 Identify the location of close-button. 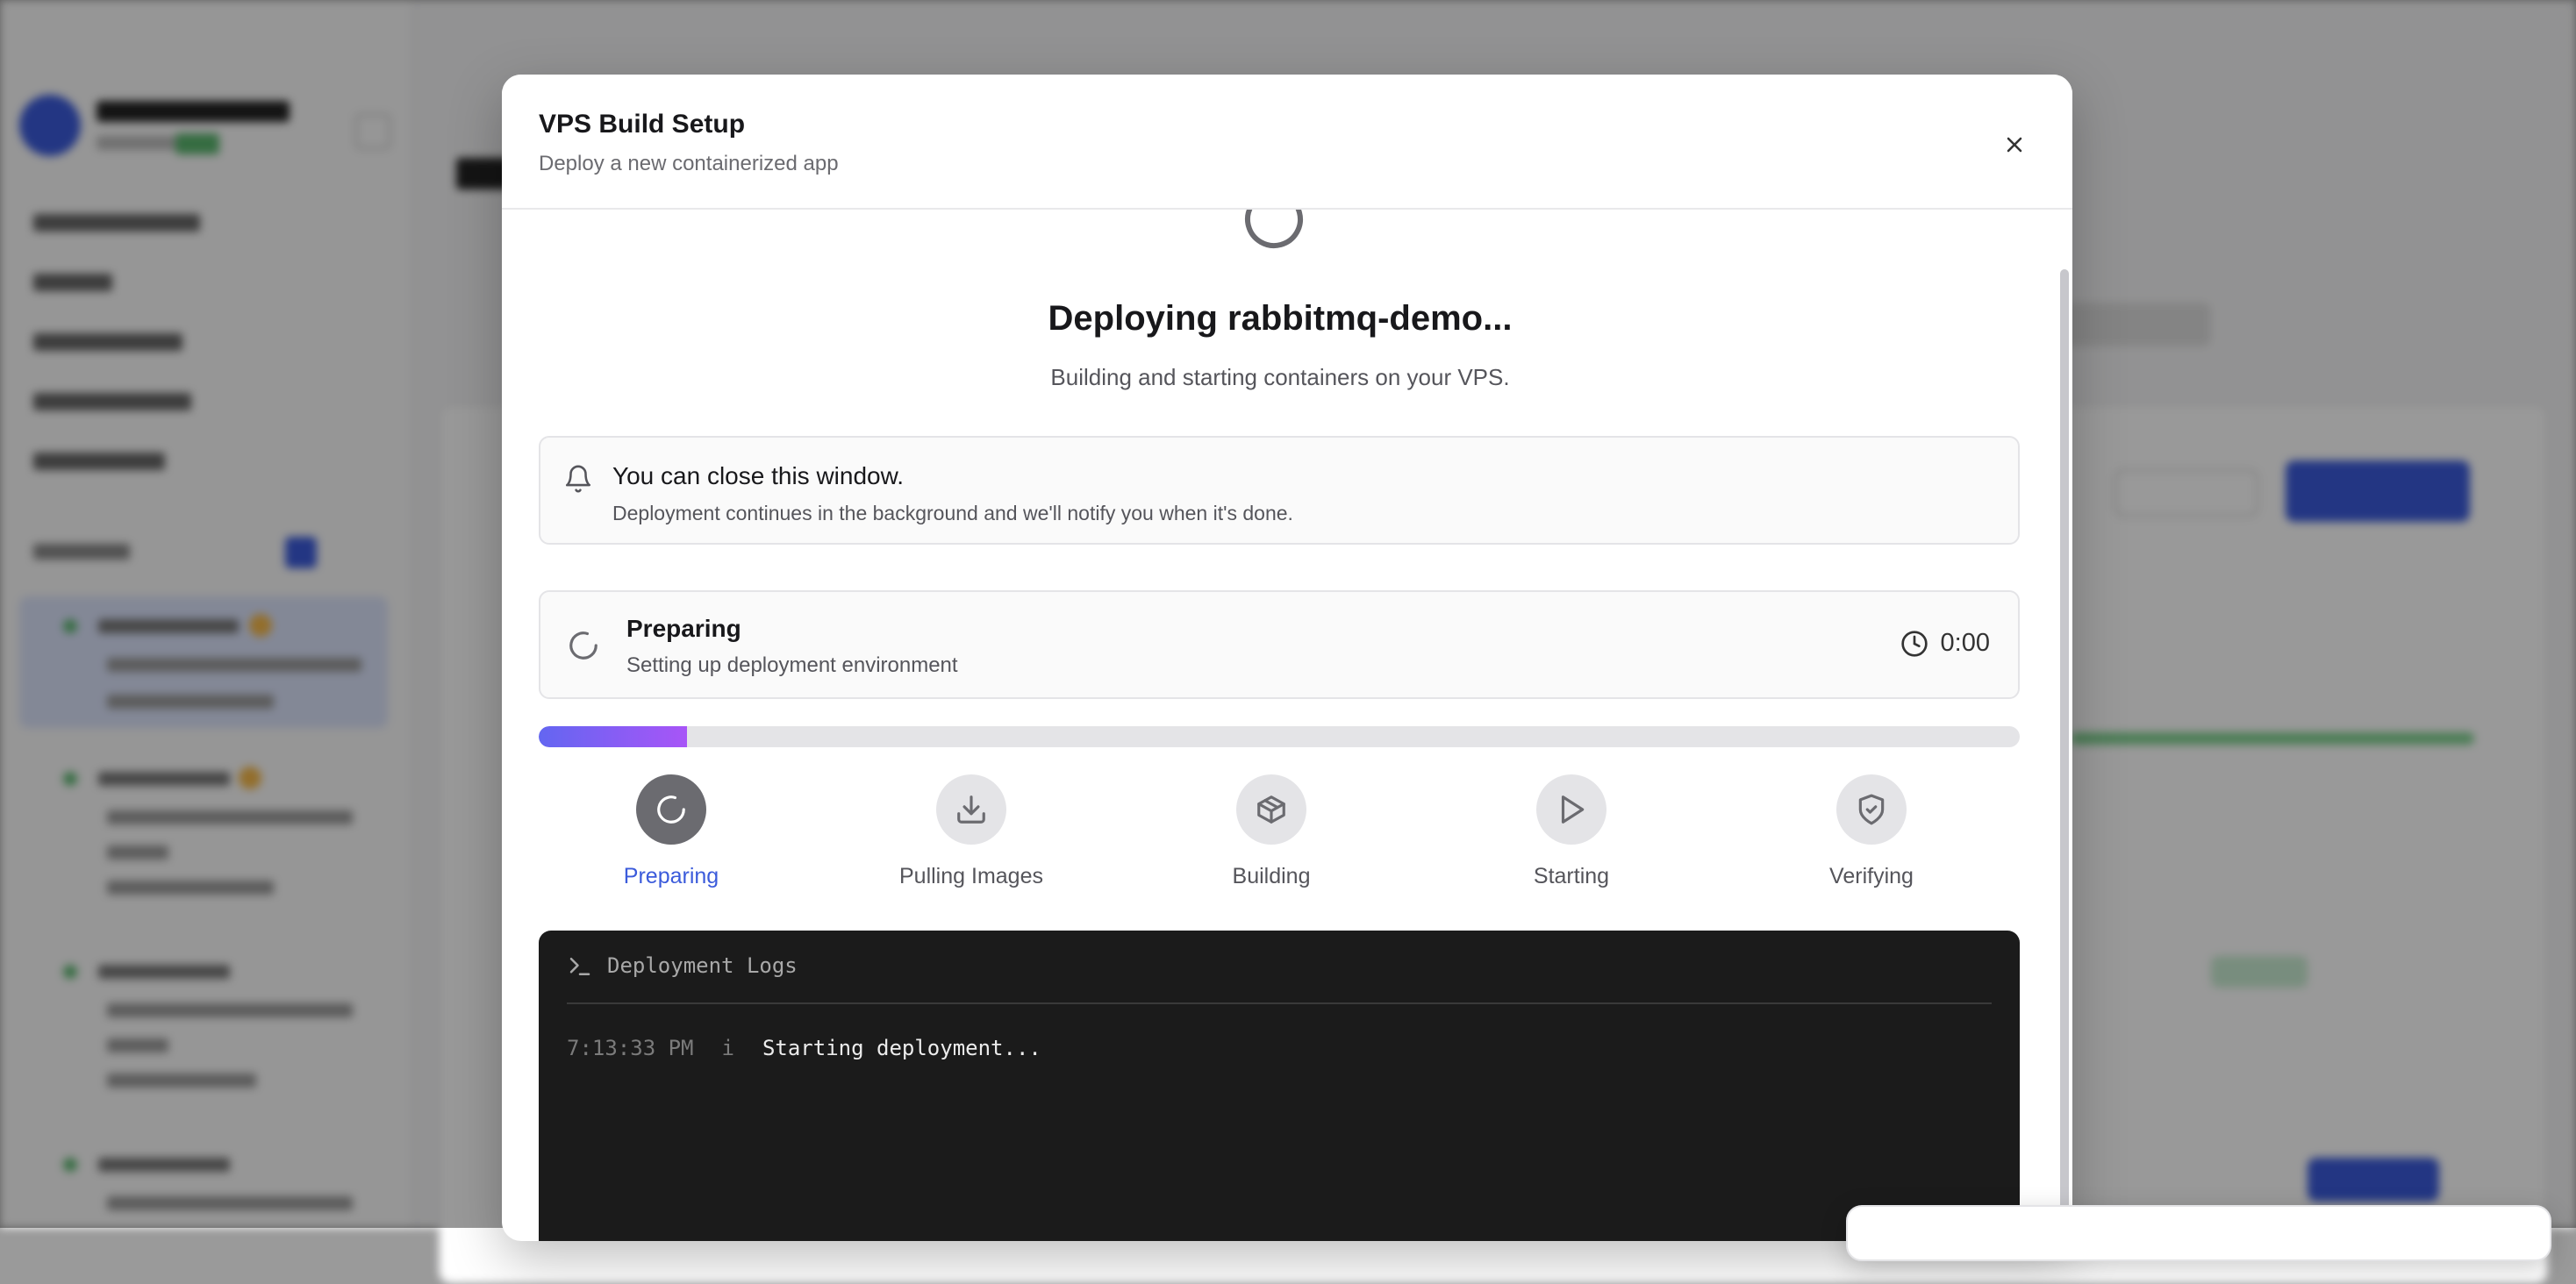
(2014, 145).